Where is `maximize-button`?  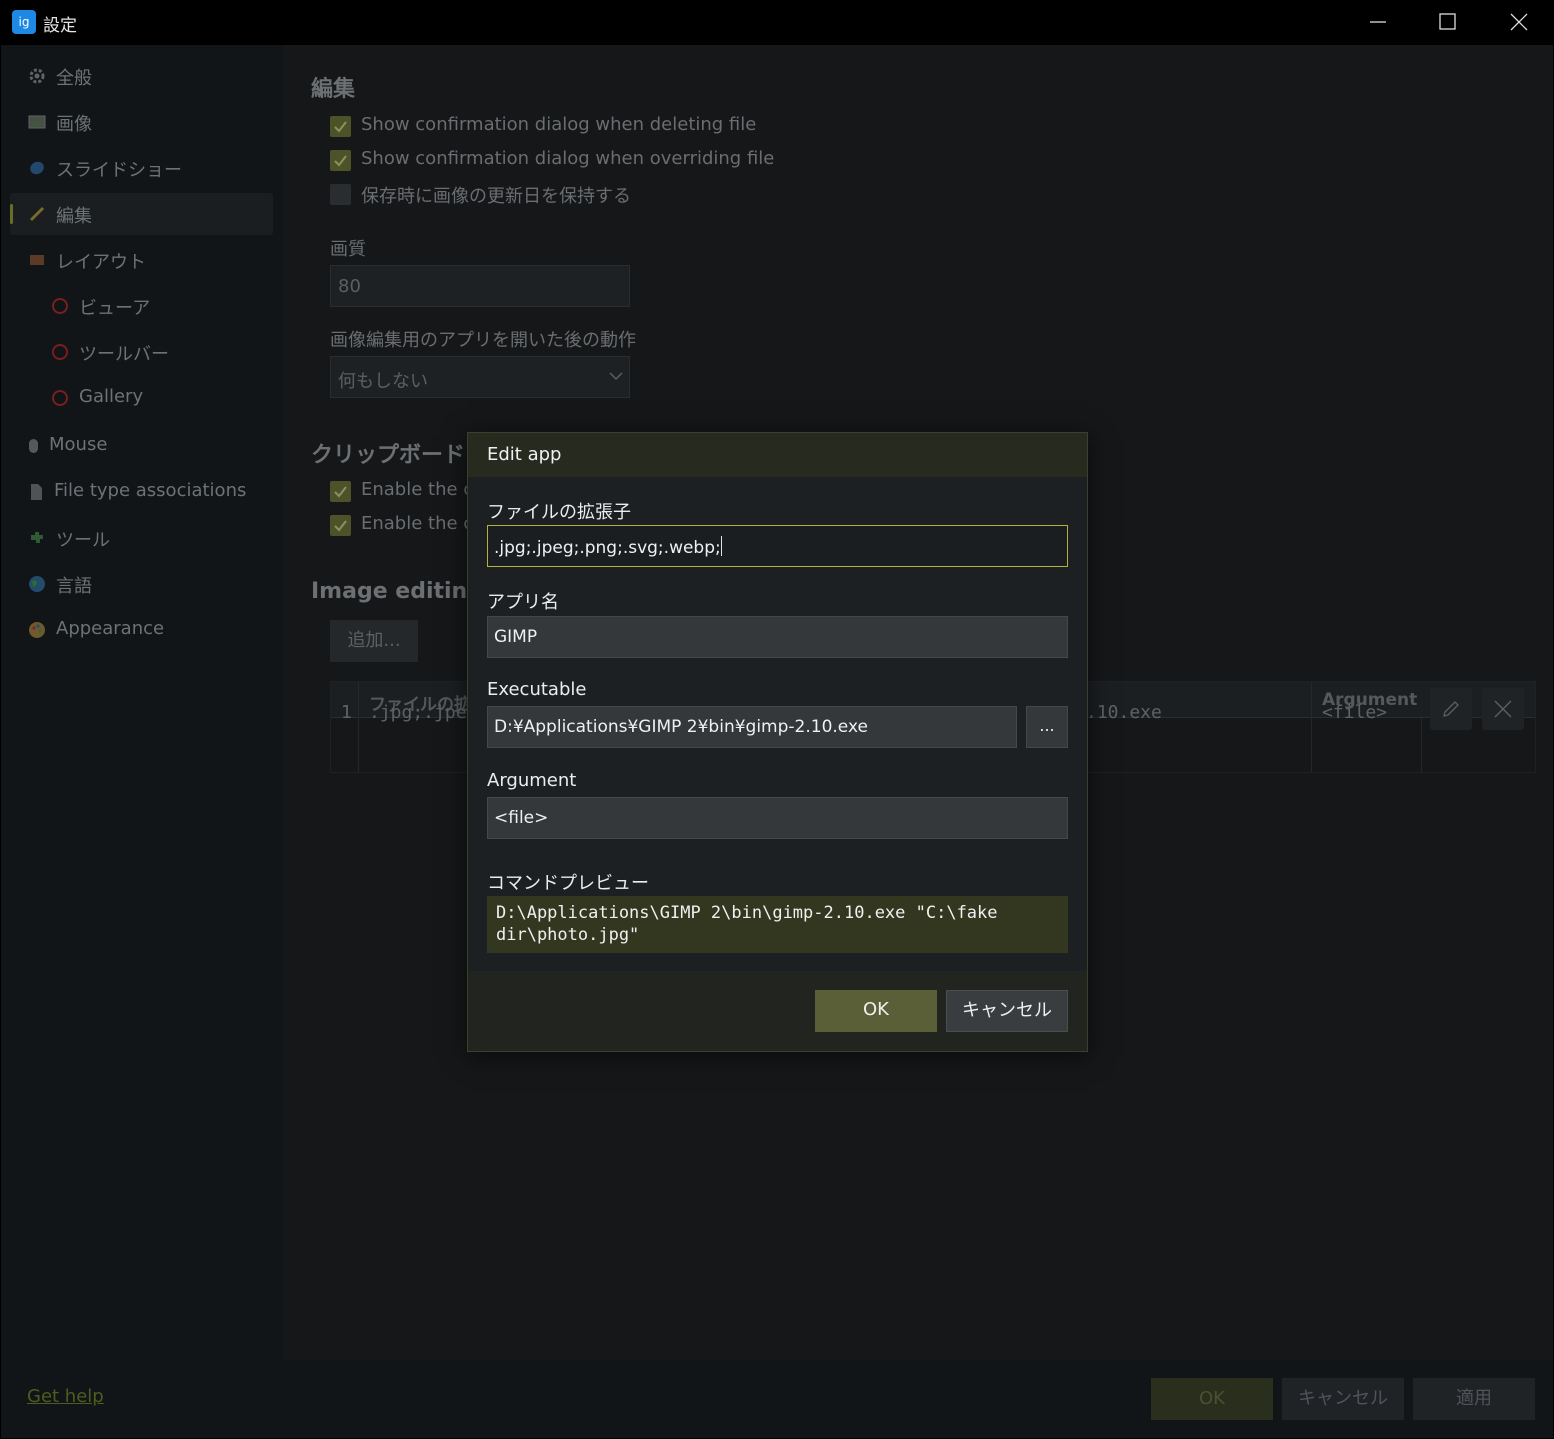
maximize-button is located at coordinates (1448, 22).